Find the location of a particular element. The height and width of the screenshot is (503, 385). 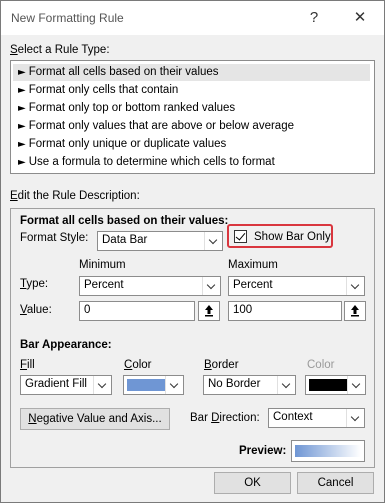

border-type-select: No Border is located at coordinates (249, 385).